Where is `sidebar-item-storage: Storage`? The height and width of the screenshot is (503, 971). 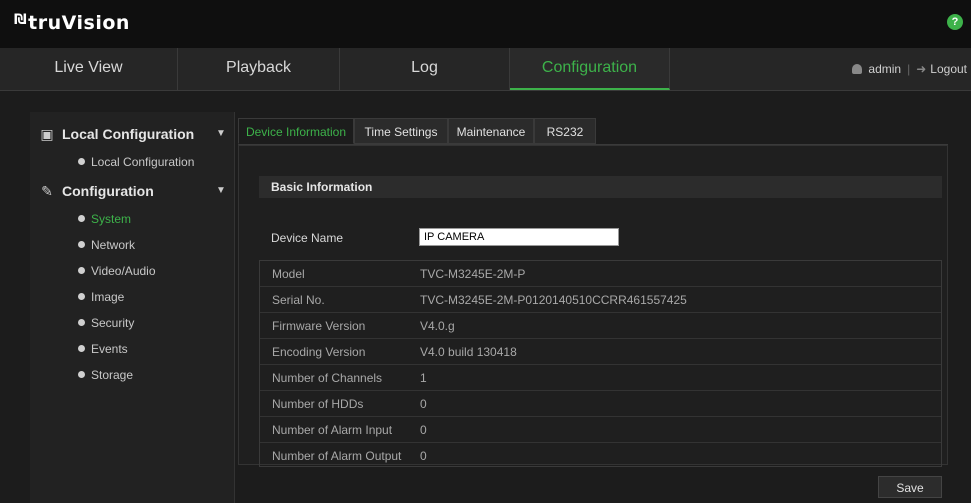
sidebar-item-storage: Storage is located at coordinates (105, 375).